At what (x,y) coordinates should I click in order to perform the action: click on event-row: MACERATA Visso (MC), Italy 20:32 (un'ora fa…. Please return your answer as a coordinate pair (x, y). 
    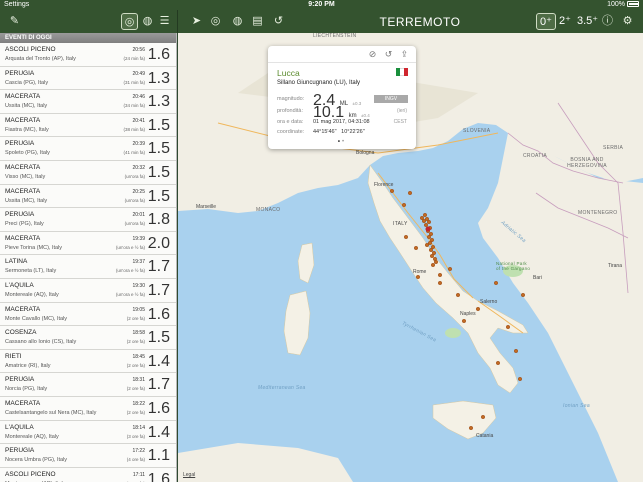
    Looking at the image, I should click on (88, 172).